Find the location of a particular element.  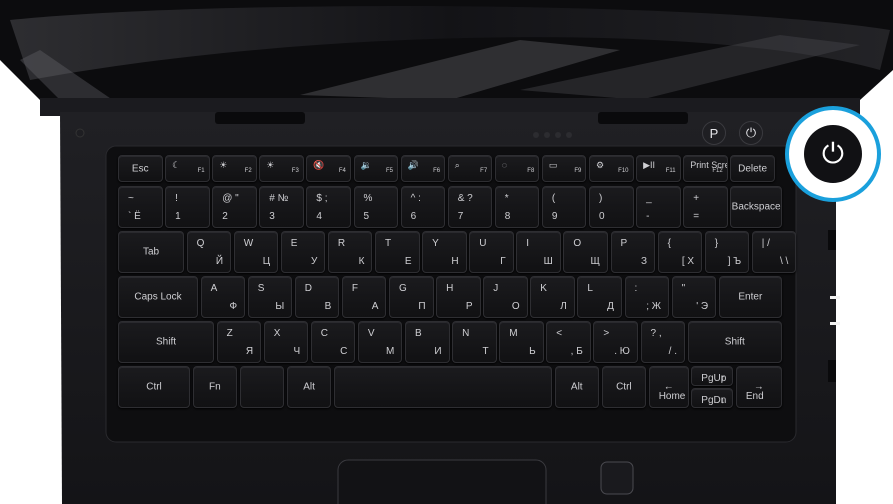

key-num-10: ) 0 is located at coordinates (611, 207).